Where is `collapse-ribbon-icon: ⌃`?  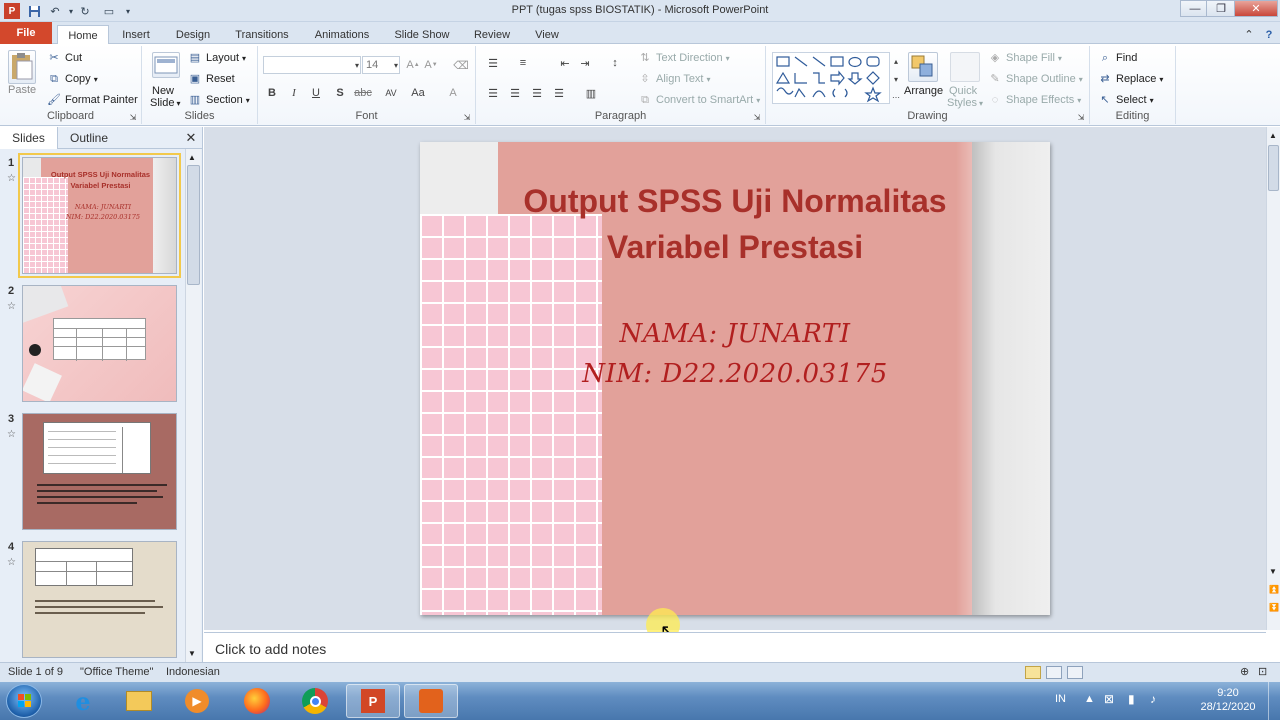 collapse-ribbon-icon: ⌃ is located at coordinates (1249, 34).